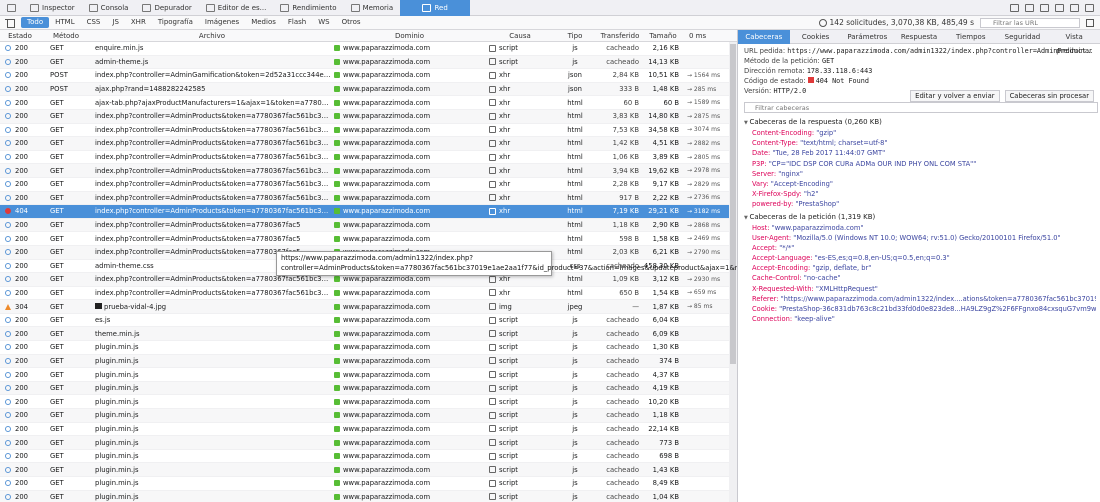 The image size is (1100, 502). Describe the element at coordinates (733, 204) in the screenshot. I see `scrollbar-thumb` at that location.